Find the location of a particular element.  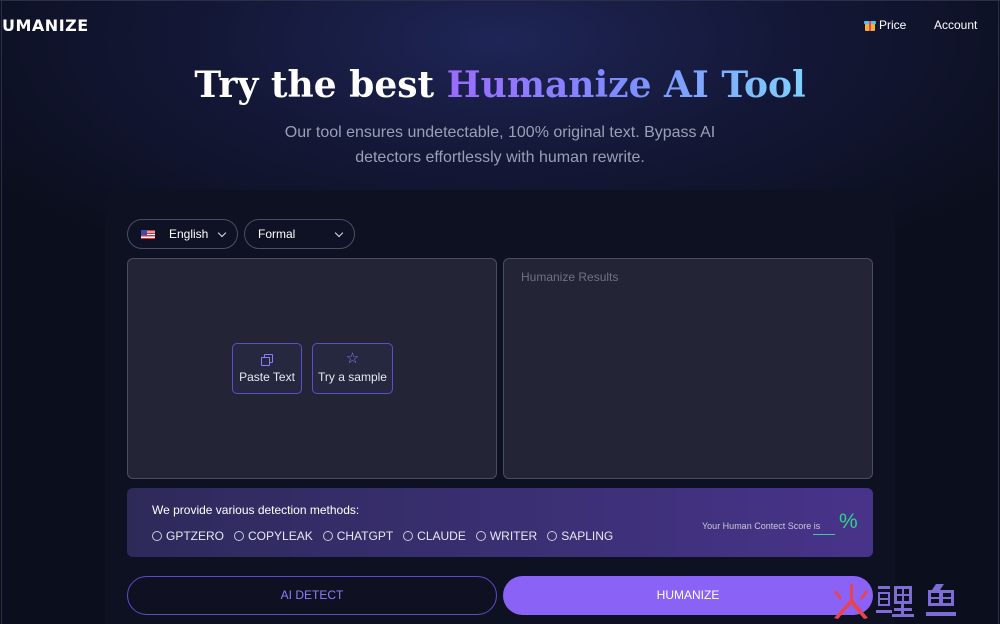

watermark-logo is located at coordinates (895, 601).